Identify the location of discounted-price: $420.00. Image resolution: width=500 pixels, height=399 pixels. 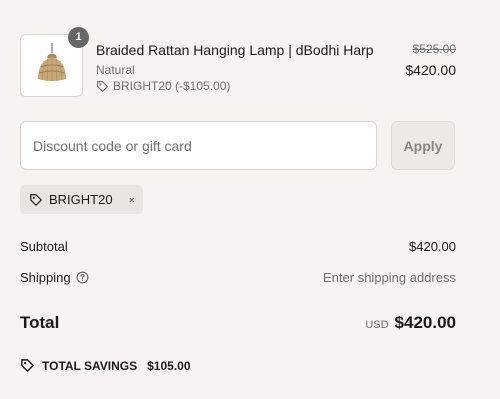
(430, 70).